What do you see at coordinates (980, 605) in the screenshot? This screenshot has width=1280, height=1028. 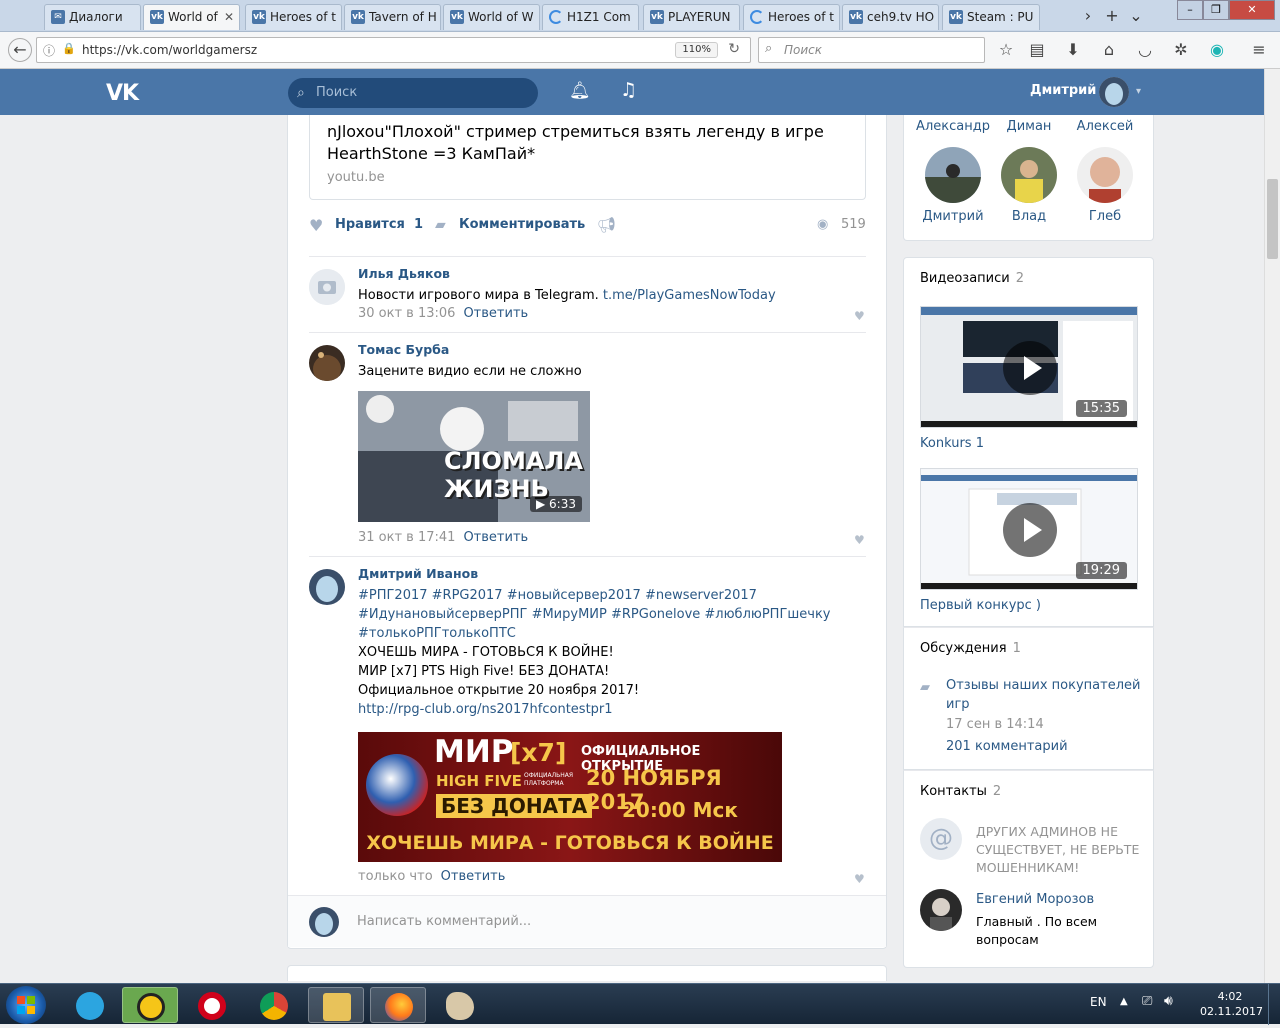 I see `video-title: Первый конкурс )` at bounding box center [980, 605].